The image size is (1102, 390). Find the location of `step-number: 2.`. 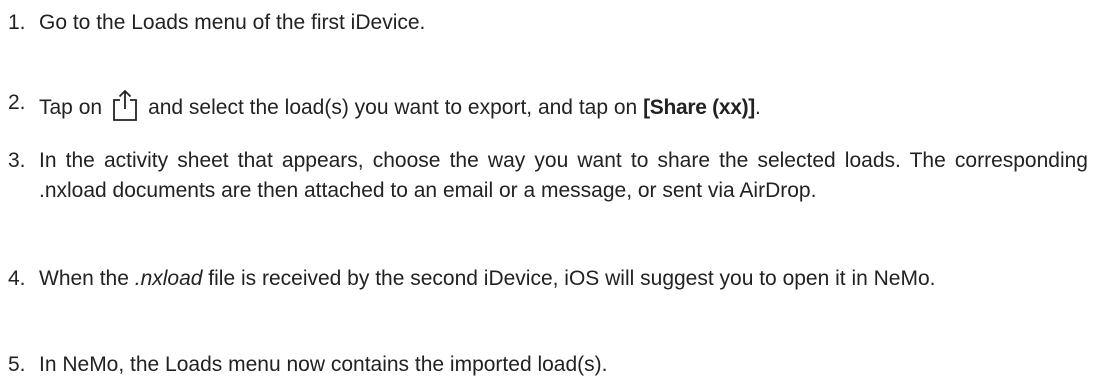

step-number: 2. is located at coordinates (17, 102).